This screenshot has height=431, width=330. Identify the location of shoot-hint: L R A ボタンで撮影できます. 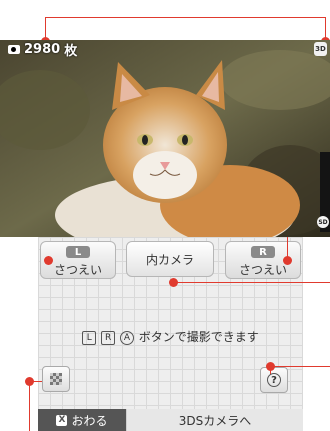
(170, 336).